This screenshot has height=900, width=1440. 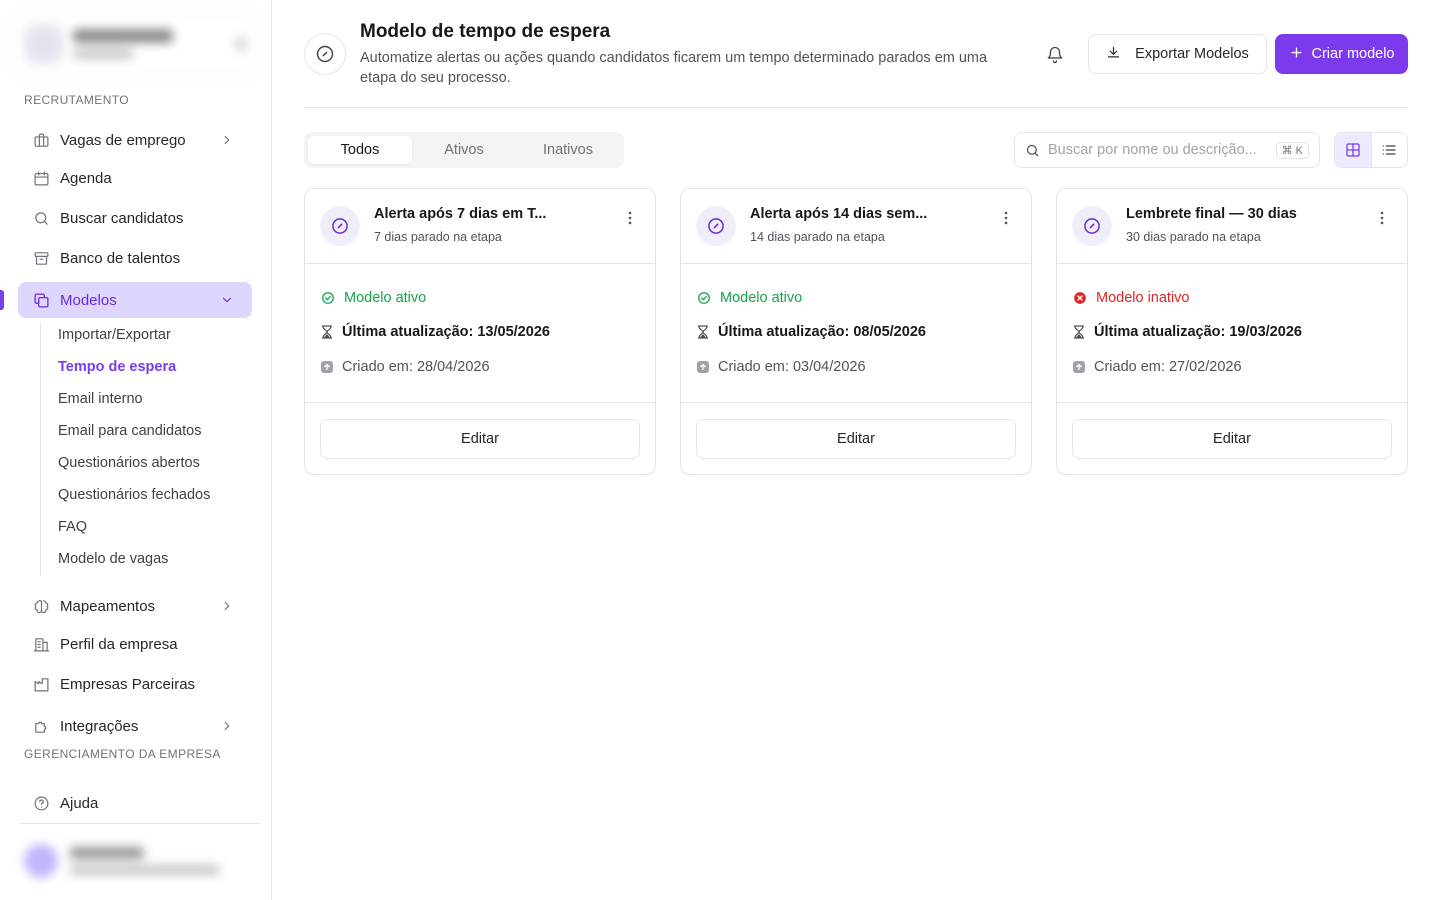 I want to click on building-icon, so click(x=41, y=644).